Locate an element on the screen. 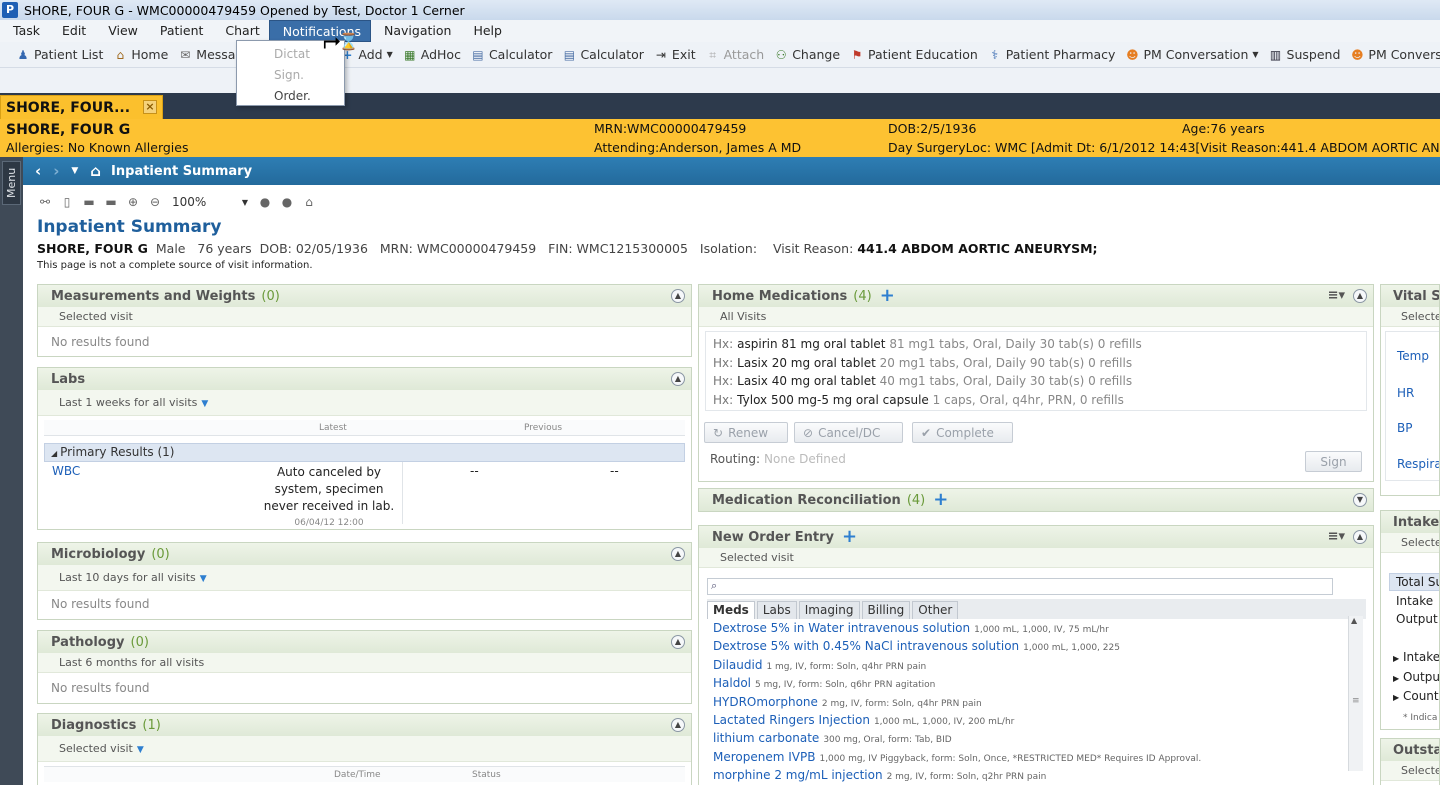 Image resolution: width=1440 pixels, height=785 pixels. suspend-button: ▥ Suspend is located at coordinates (1306, 54).